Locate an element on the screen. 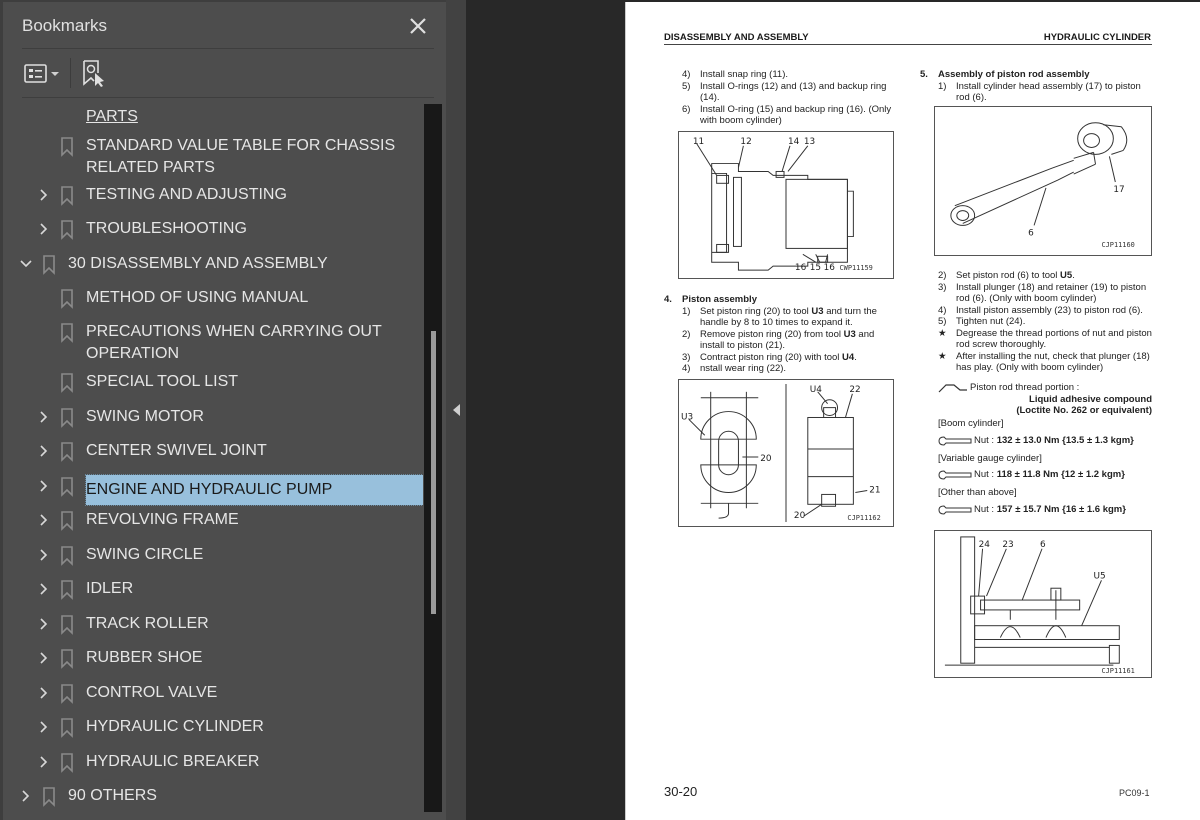 The width and height of the screenshot is (1200, 820). bookmark-label: CENTER SWIVEL JOINT is located at coordinates (176, 450).